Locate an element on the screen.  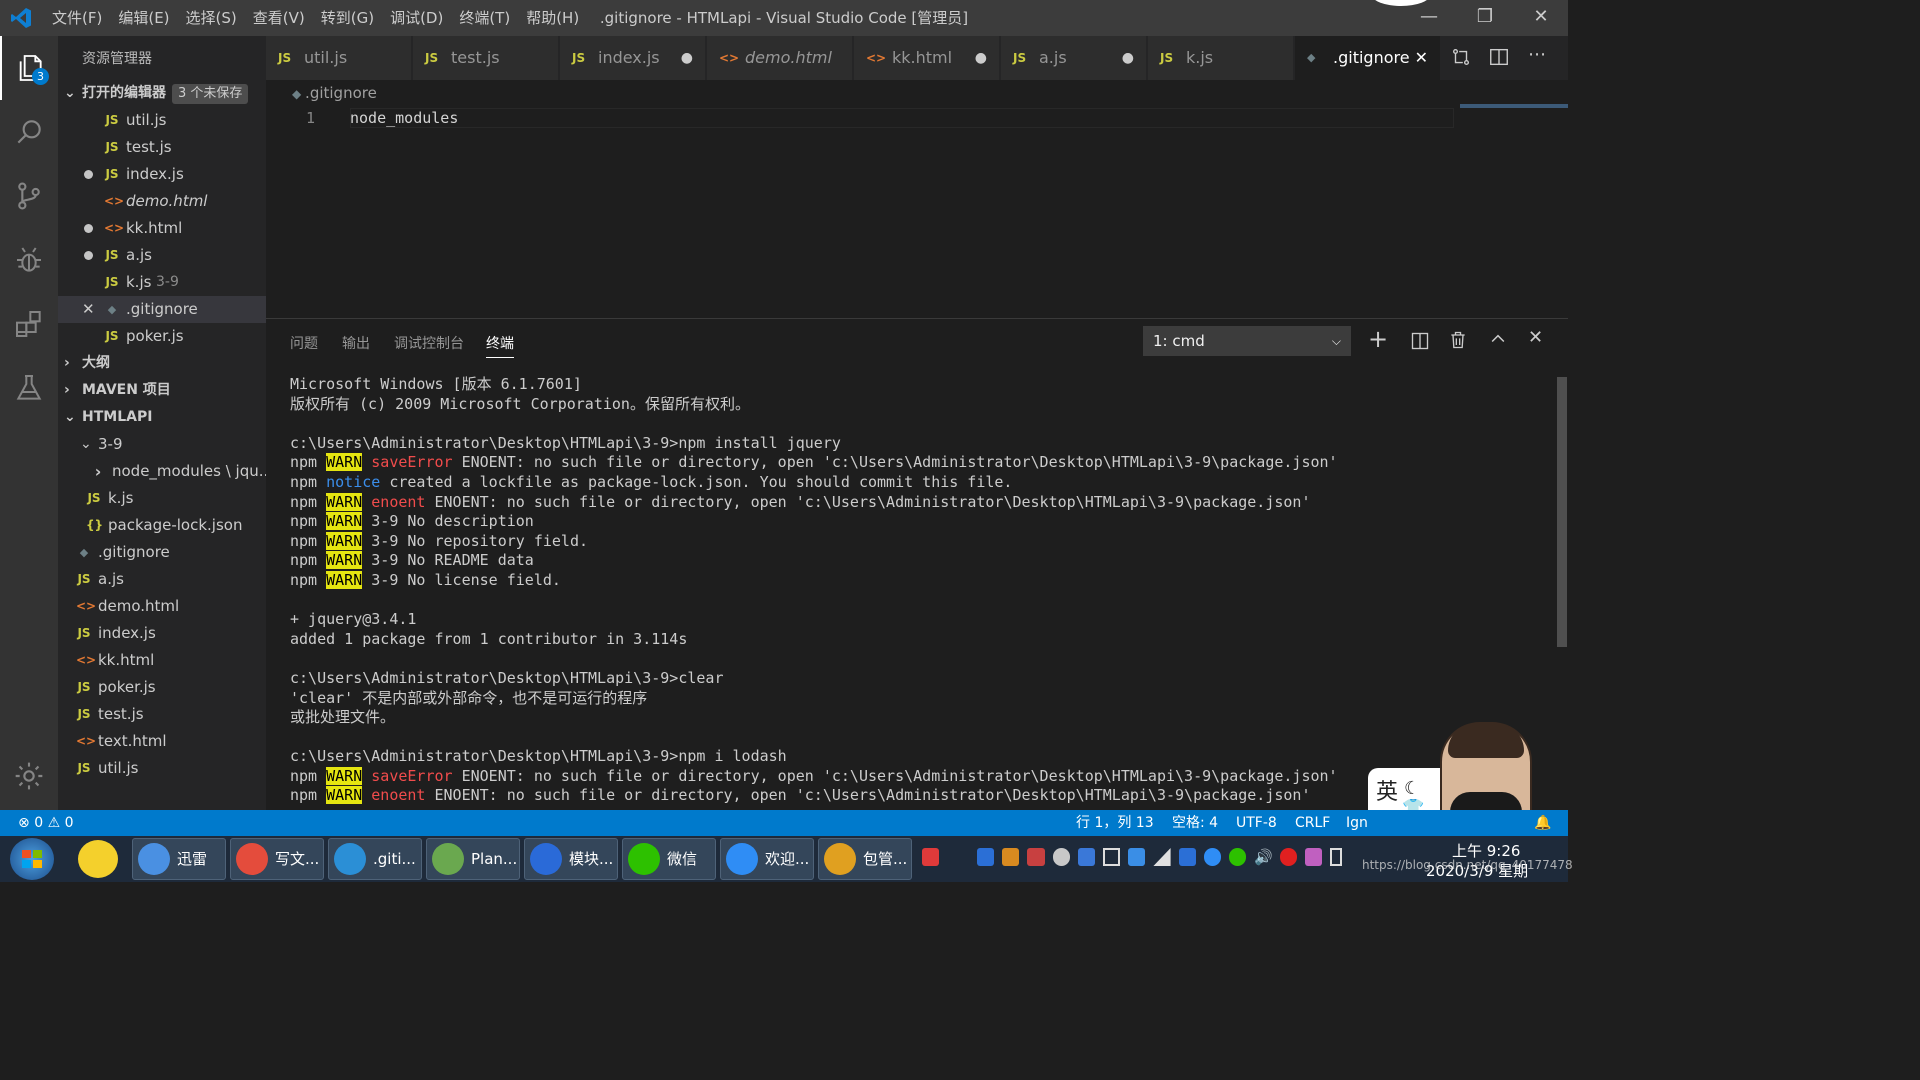
code-line: node_modules is located at coordinates (404, 118).